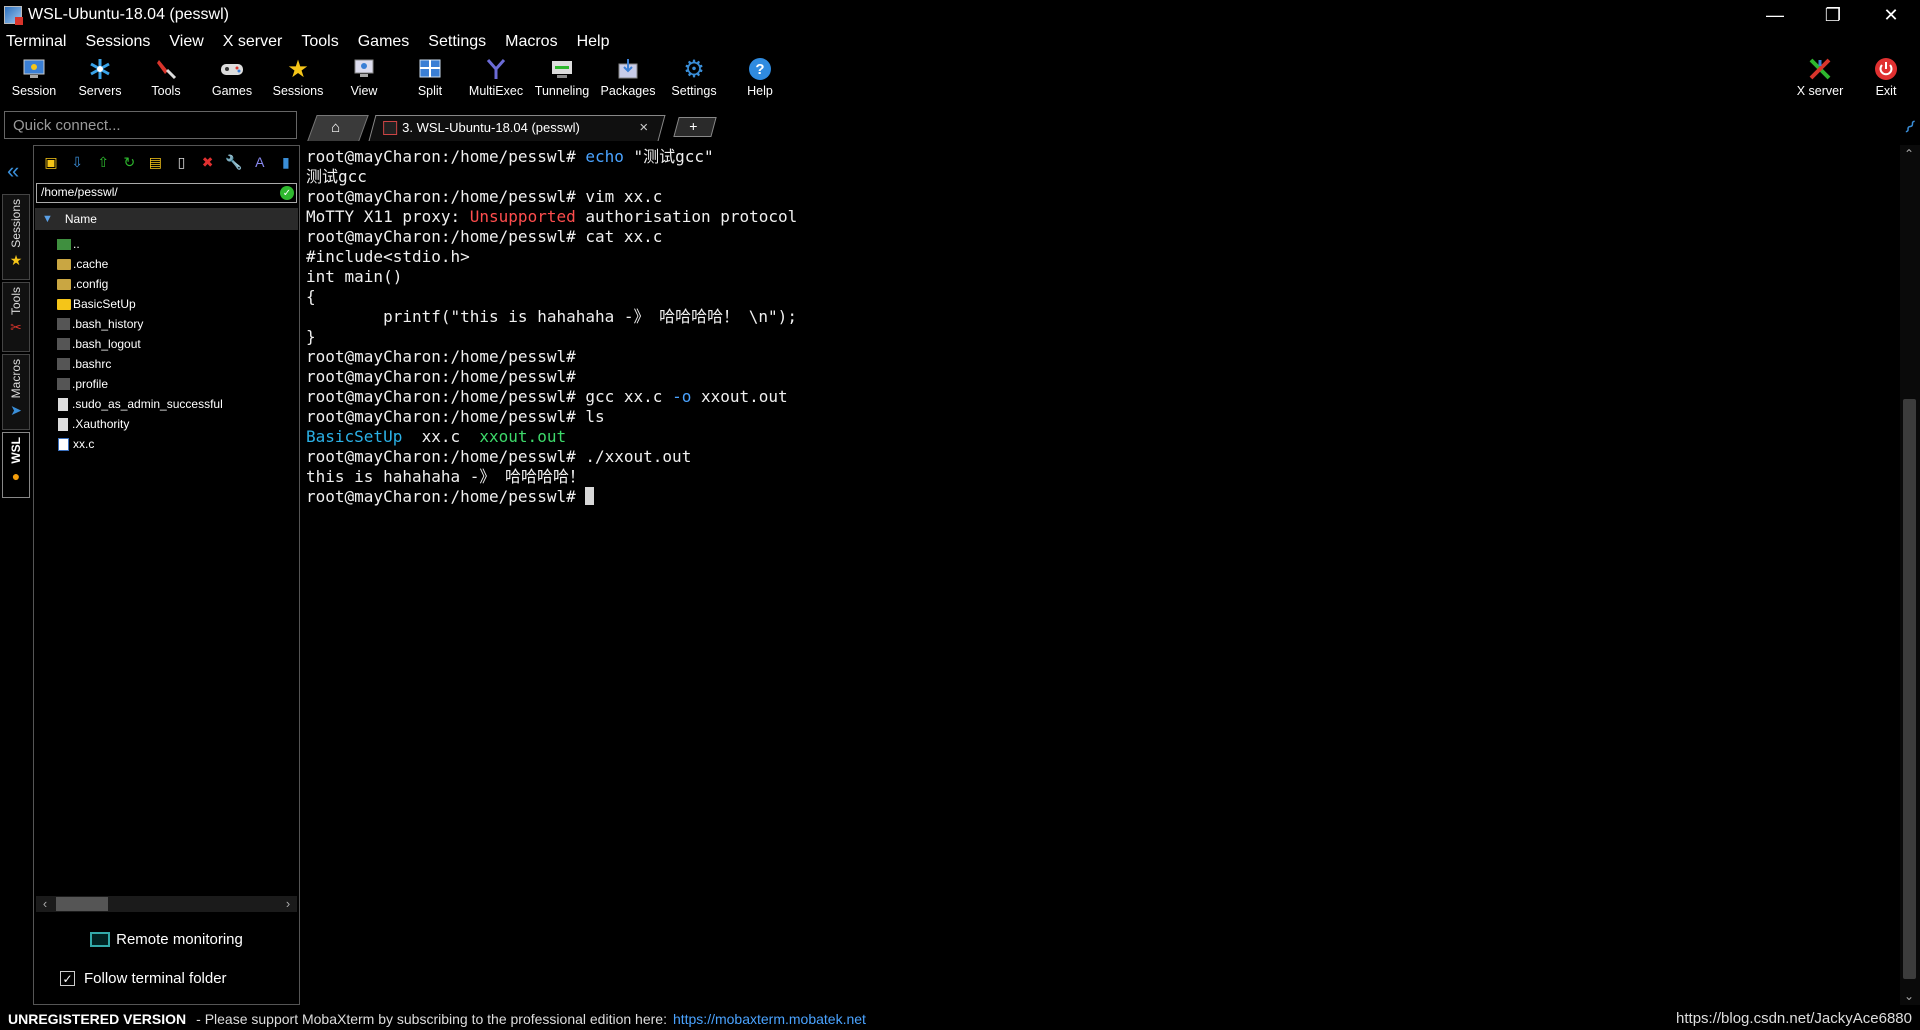 The width and height of the screenshot is (1920, 1030). Describe the element at coordinates (166, 284) in the screenshot. I see `file-row: .config` at that location.